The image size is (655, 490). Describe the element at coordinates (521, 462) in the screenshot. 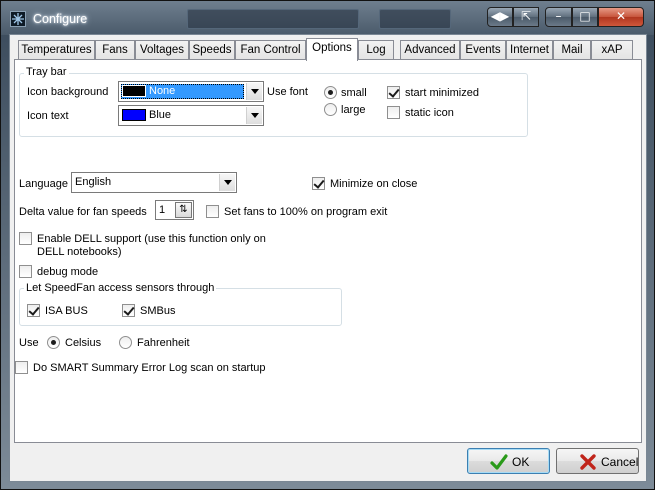

I see `ok-label: OK` at that location.